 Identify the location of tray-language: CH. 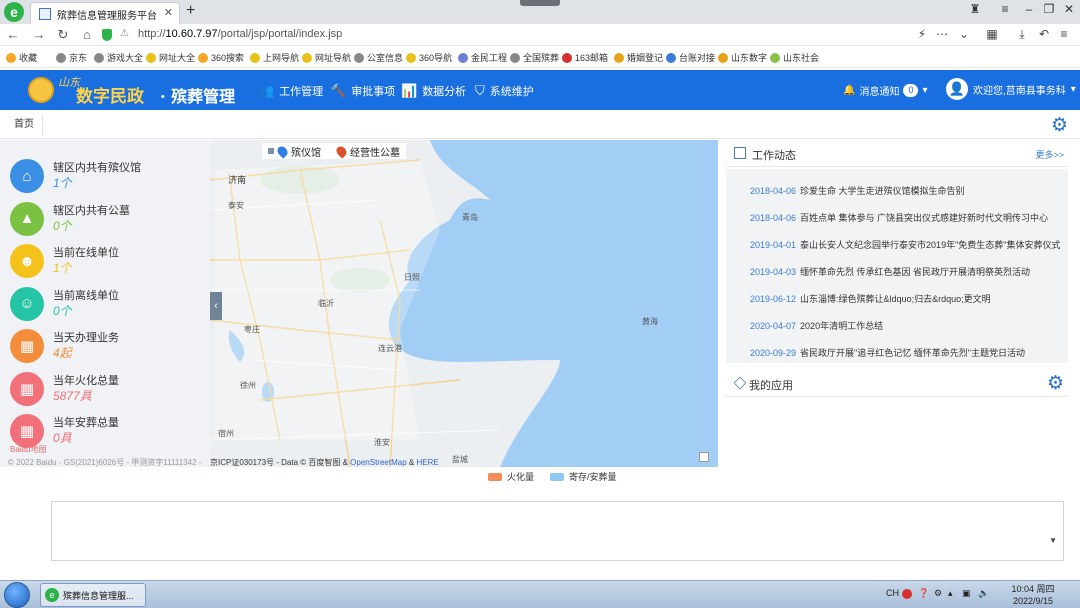
(892, 593).